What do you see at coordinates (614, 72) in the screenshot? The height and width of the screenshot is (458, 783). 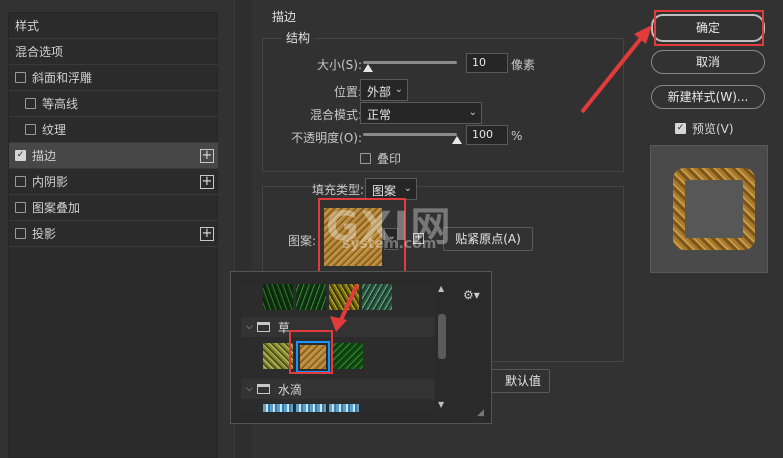 I see `annotation-arrow-ok` at bounding box center [614, 72].